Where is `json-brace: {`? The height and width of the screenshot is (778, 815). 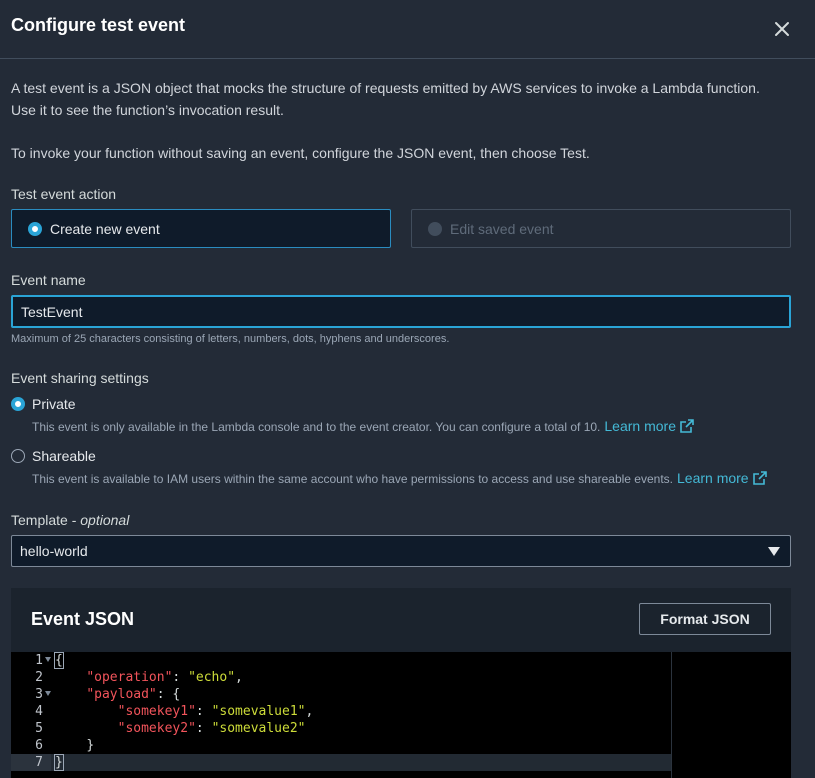
json-brace: { is located at coordinates (59, 660).